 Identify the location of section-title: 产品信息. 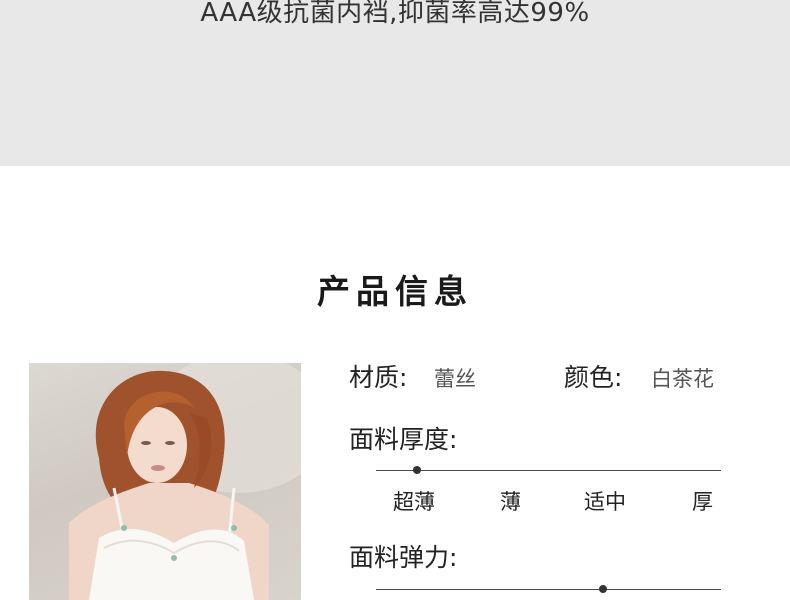
(395, 291).